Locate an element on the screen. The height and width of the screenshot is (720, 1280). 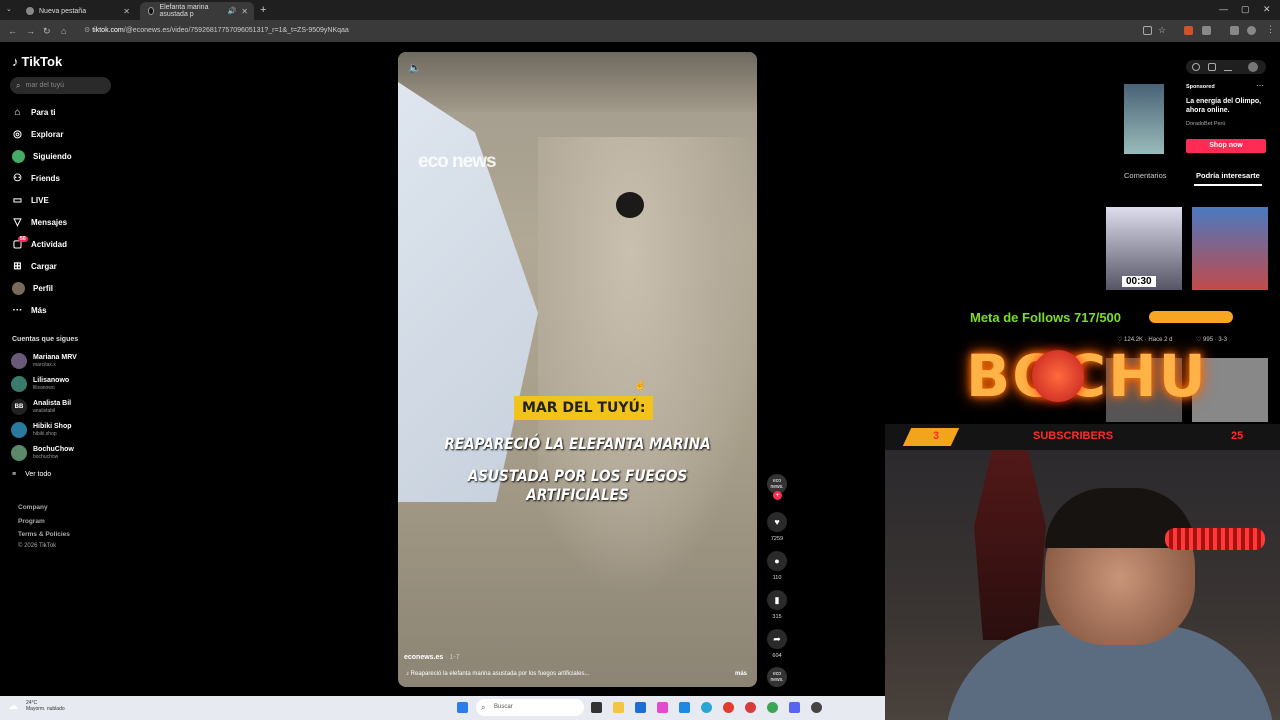
account-item: Mariana MRV marcitax.x is located at coordinates (44, 361).